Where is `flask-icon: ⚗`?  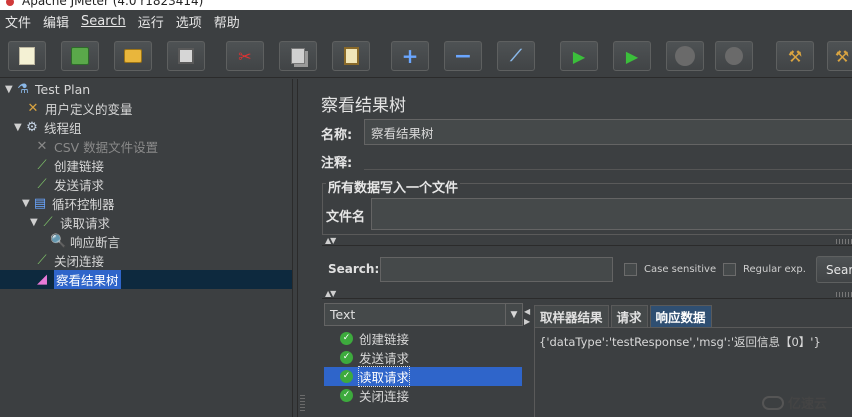
flask-icon: ⚗ is located at coordinates (23, 89).